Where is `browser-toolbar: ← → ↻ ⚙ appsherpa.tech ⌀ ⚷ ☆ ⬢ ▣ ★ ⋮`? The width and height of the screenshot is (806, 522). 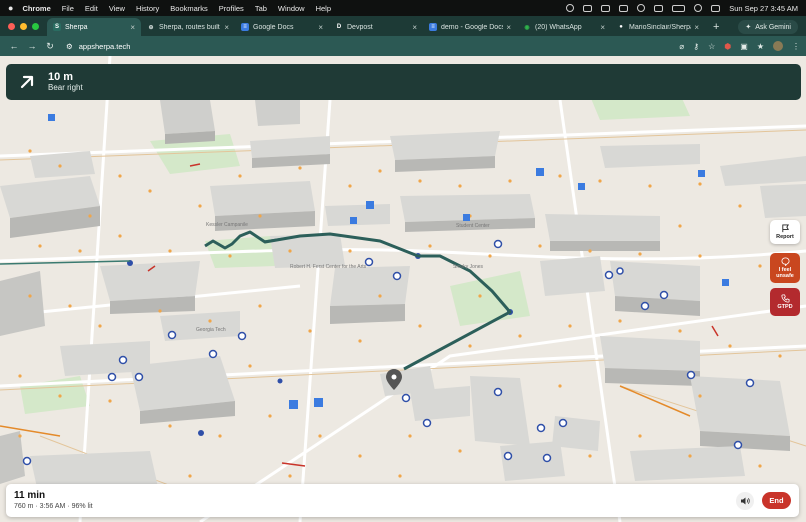
browser-toolbar: ← → ↻ ⚙ appsherpa.tech ⌀ ⚷ ☆ ⬢ ▣ ★ ⋮ is located at coordinates (403, 46).